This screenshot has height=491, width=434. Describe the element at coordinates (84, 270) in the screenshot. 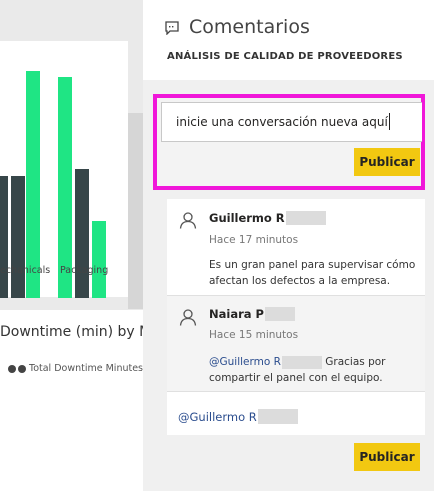

I see `chart-x-label: Packaging` at that location.